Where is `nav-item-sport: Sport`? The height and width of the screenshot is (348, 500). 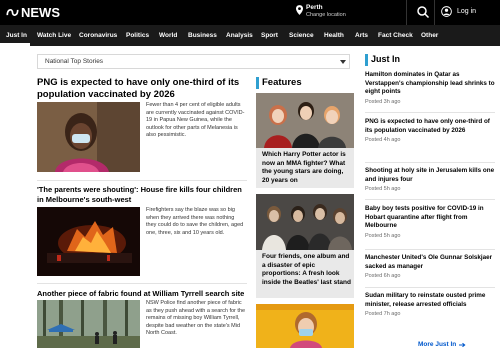 nav-item-sport: Sport is located at coordinates (269, 35).